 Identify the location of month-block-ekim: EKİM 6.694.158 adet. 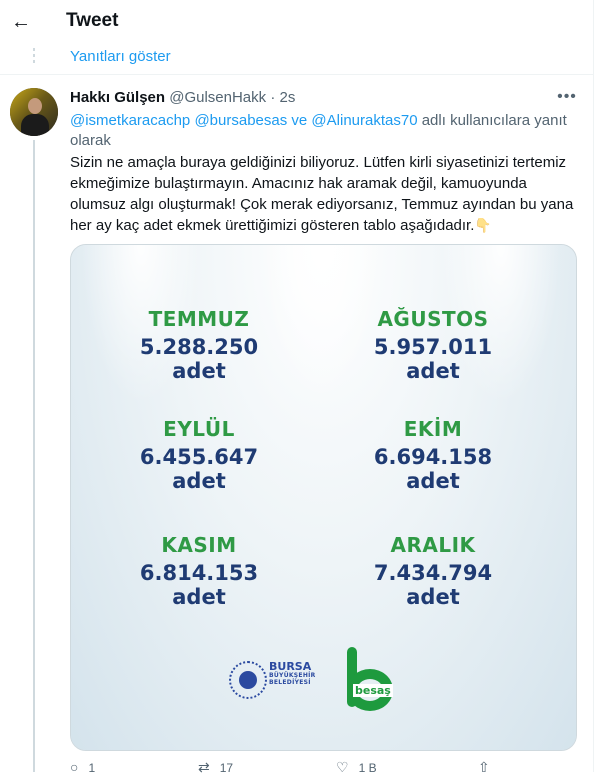
(433, 455).